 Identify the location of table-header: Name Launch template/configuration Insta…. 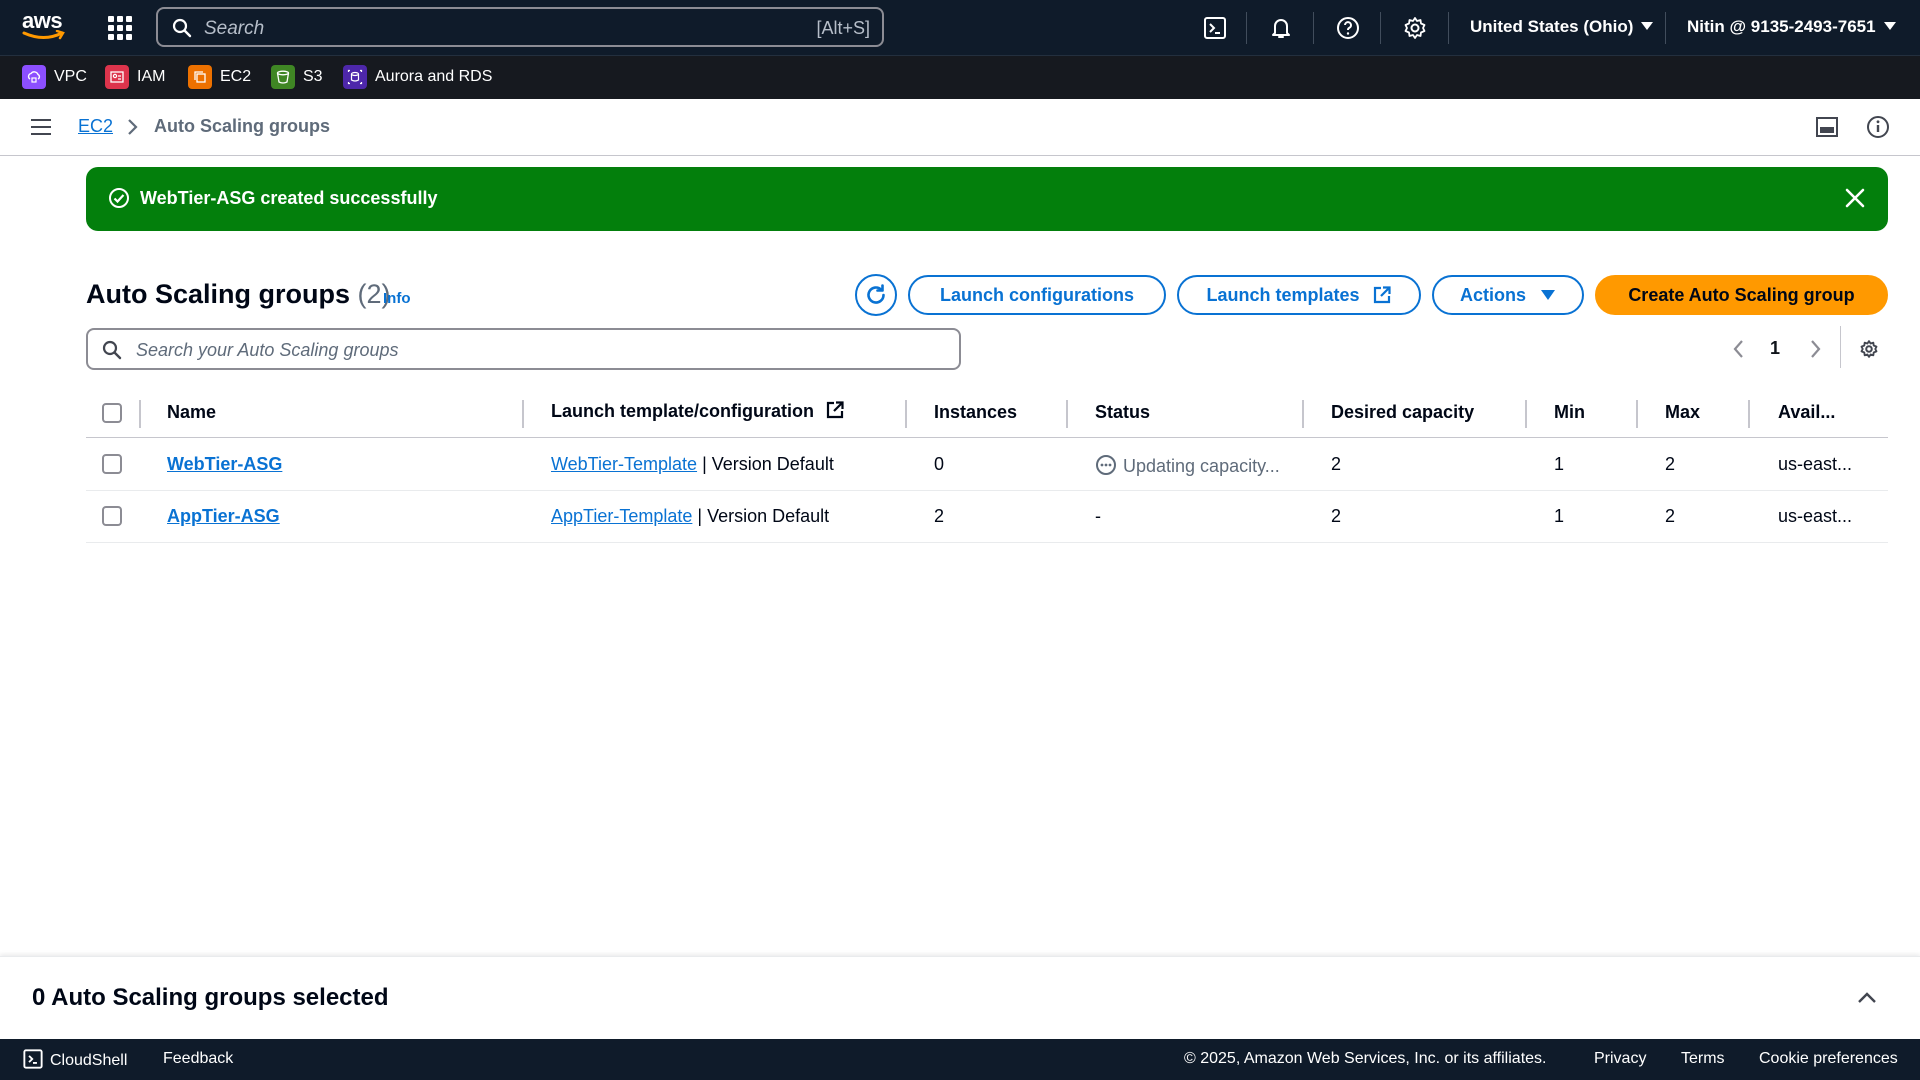
(987, 415).